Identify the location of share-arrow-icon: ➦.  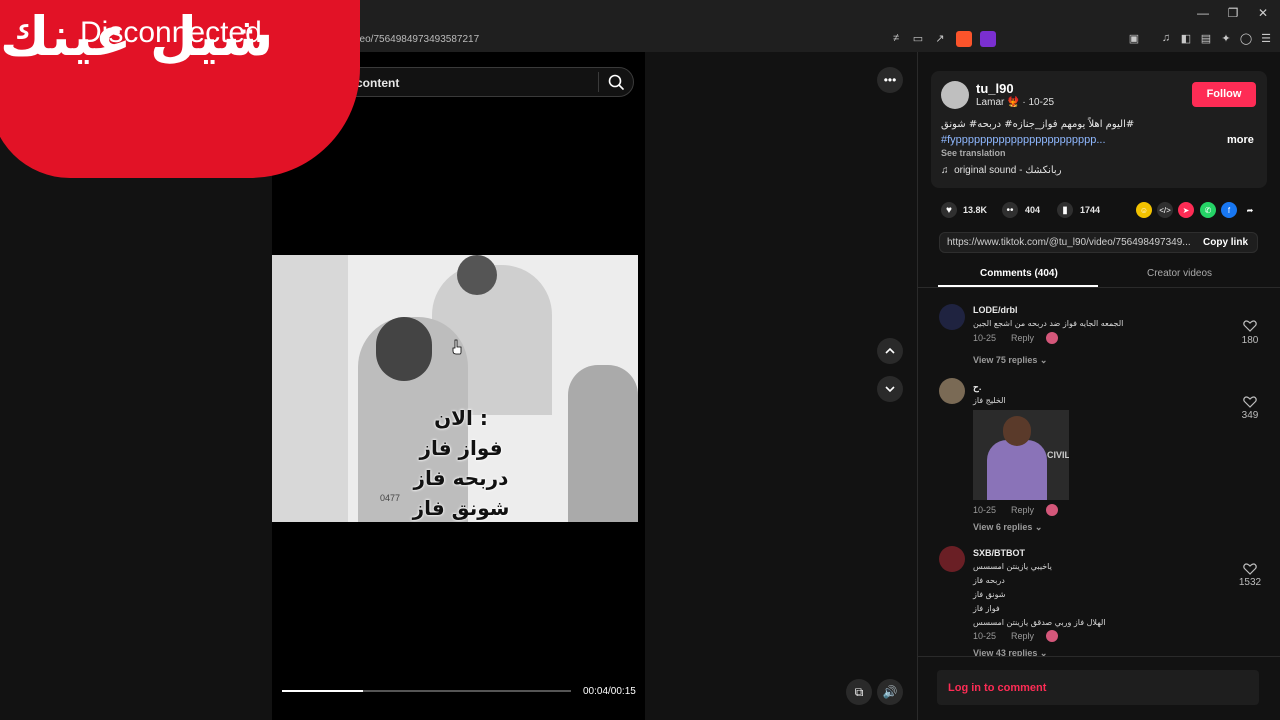
(1250, 210).